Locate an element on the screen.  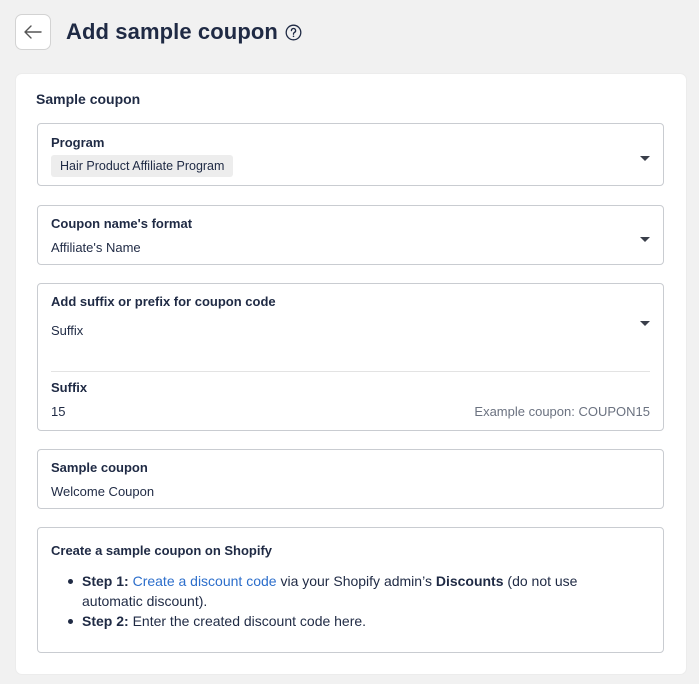
step2-text: Enter the created discount code here. is located at coordinates (249, 621).